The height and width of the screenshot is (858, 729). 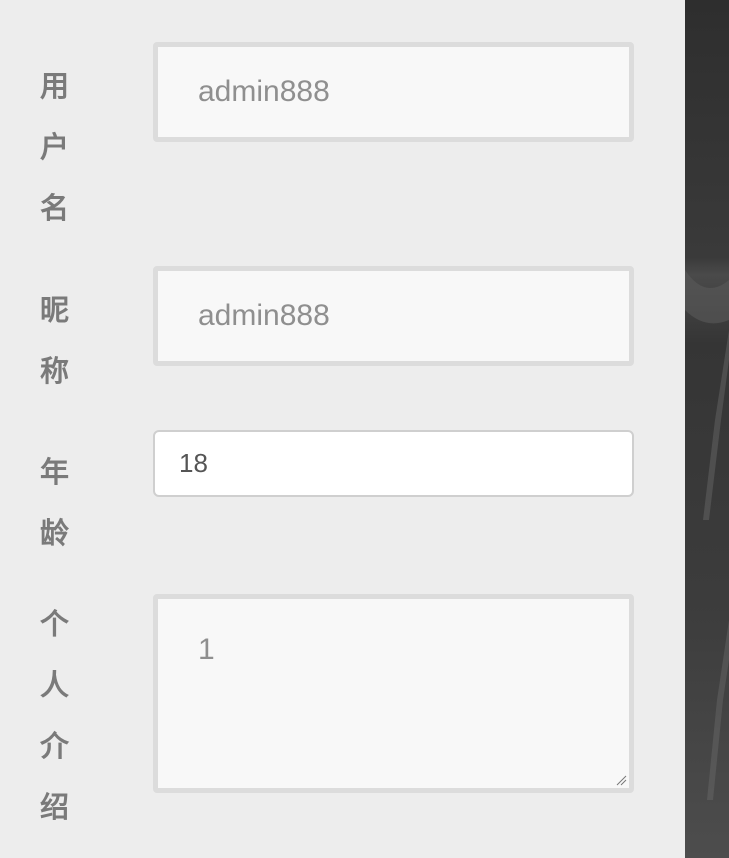 What do you see at coordinates (264, 91) in the screenshot?
I see `username-value: admin888` at bounding box center [264, 91].